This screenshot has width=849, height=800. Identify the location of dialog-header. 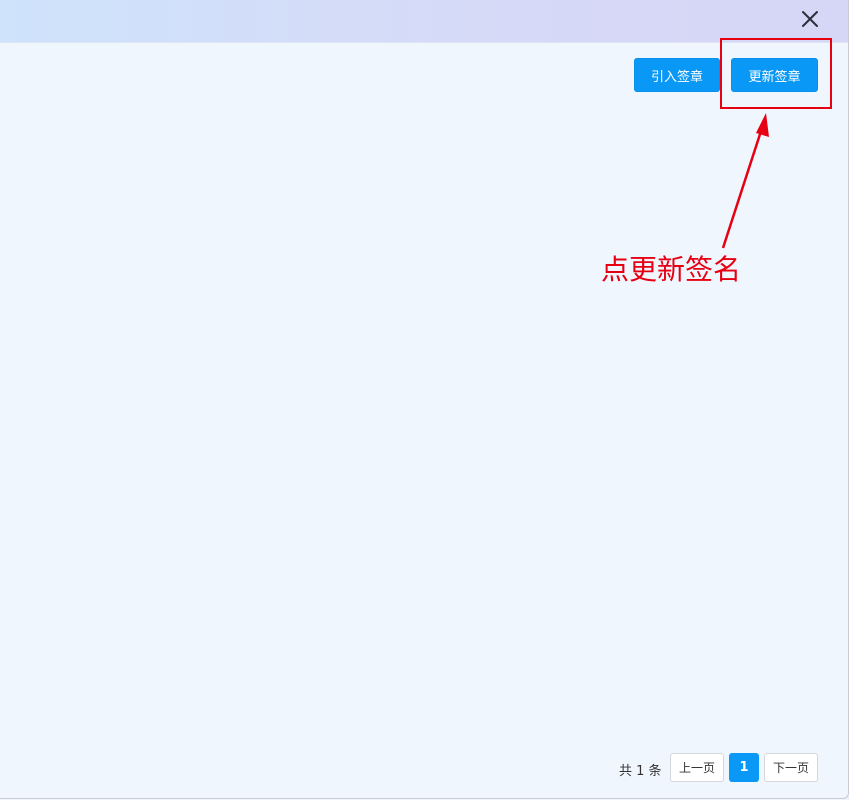
(424, 21).